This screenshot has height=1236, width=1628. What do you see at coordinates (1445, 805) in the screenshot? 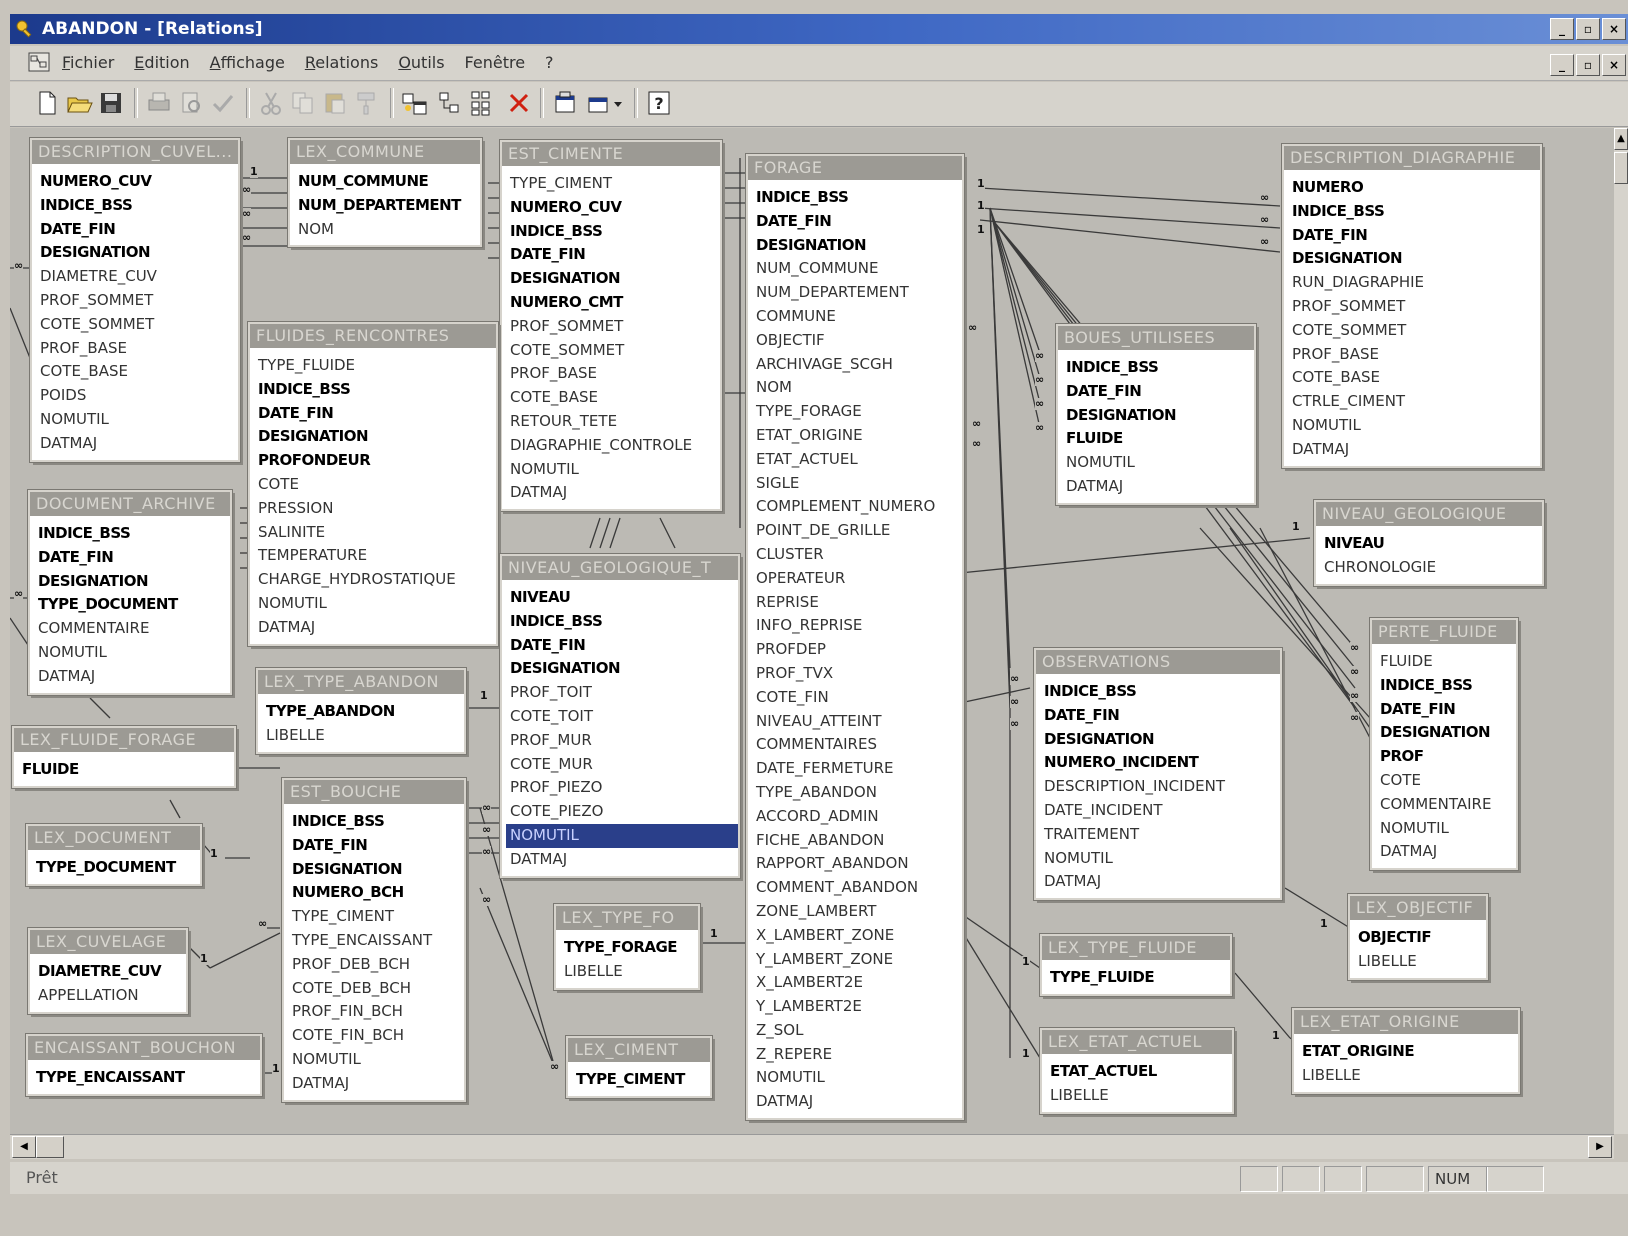
I see `table-field: COMMENTAIRE` at bounding box center [1445, 805].